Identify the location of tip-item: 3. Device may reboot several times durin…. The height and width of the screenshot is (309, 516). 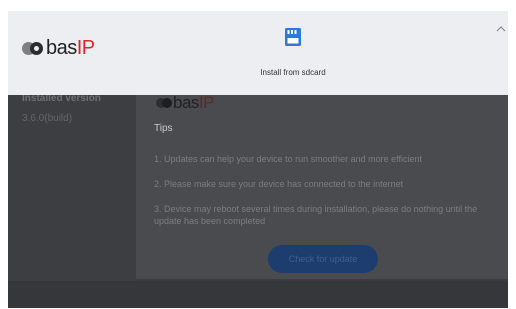
(316, 215).